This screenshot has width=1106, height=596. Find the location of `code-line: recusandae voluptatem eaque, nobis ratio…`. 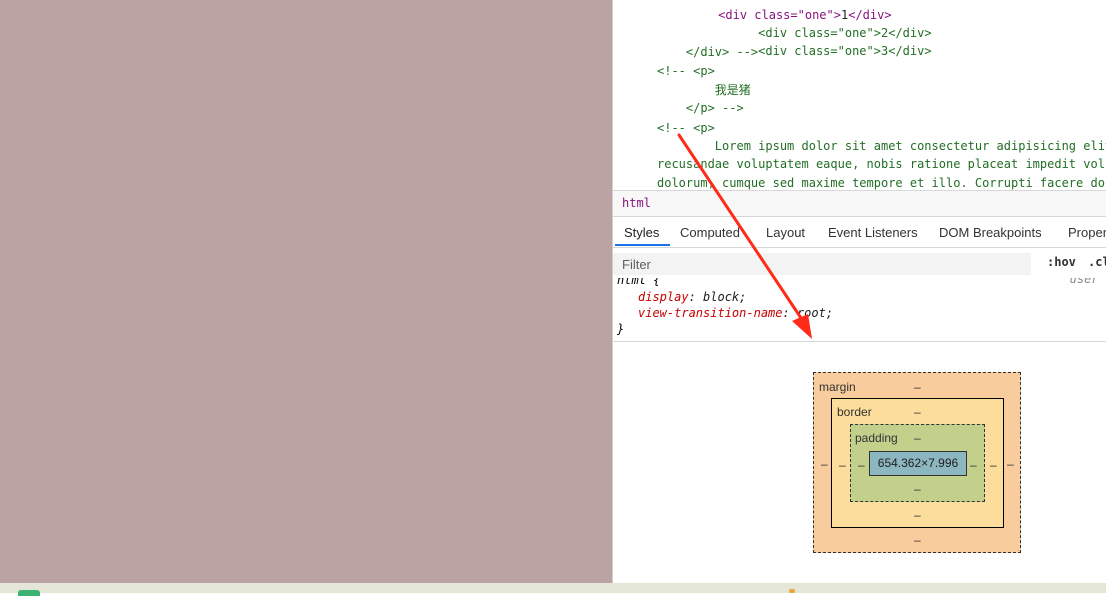

code-line: recusandae voluptatem eaque, nobis ratio… is located at coordinates (881, 164).